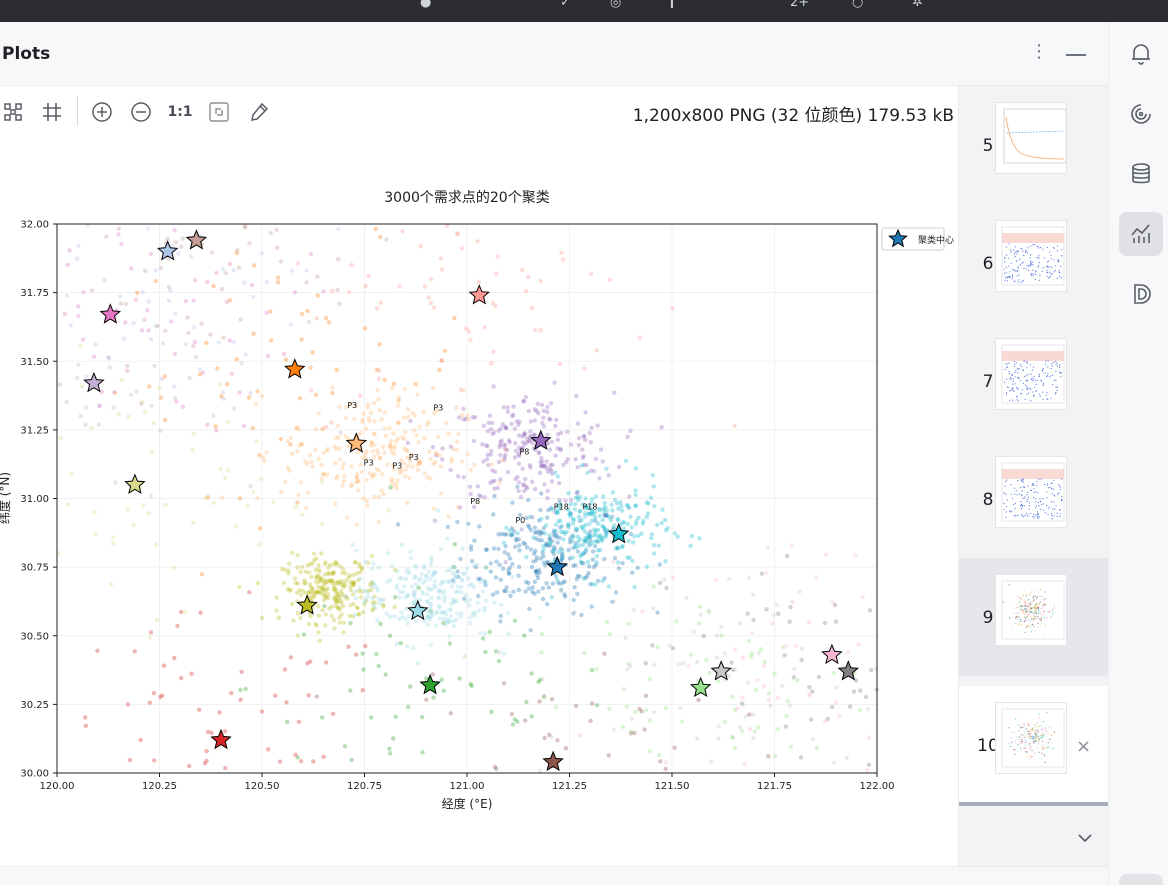 The width and height of the screenshot is (1168, 885). I want to click on fit-grid-icon, so click(13, 112).